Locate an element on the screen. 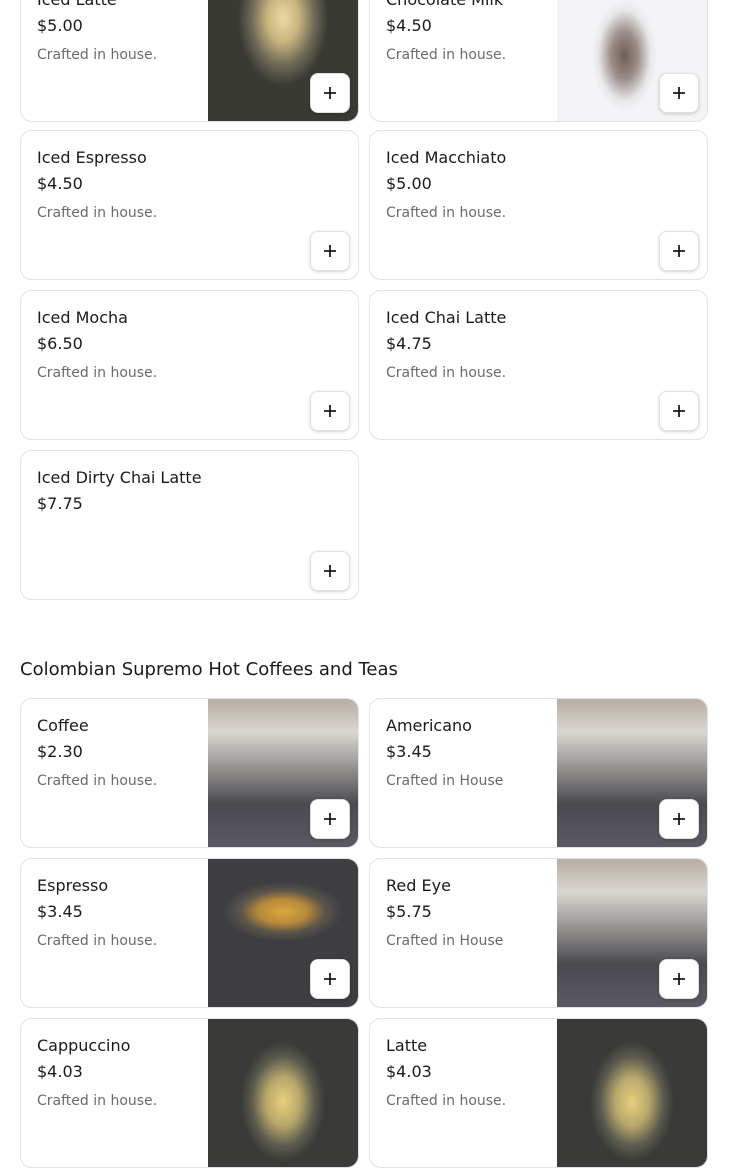 This screenshot has width=750, height=1168. item-name: Iced Chai Latte is located at coordinates (446, 317).